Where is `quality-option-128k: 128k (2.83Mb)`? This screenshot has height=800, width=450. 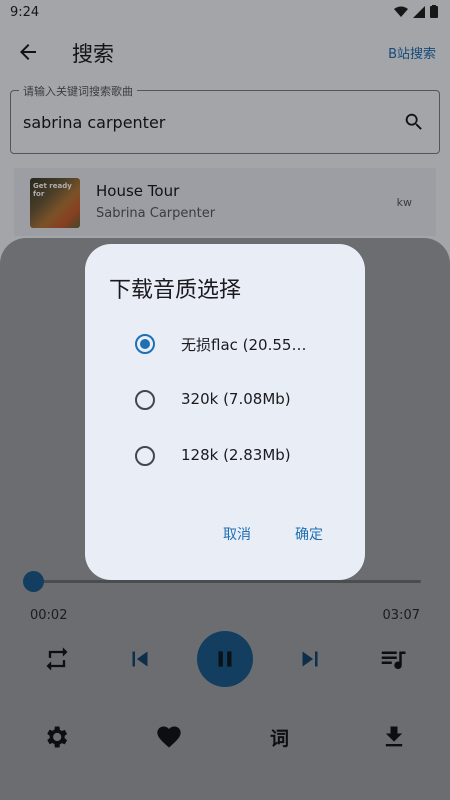 quality-option-128k: 128k (2.83Mb) is located at coordinates (225, 456).